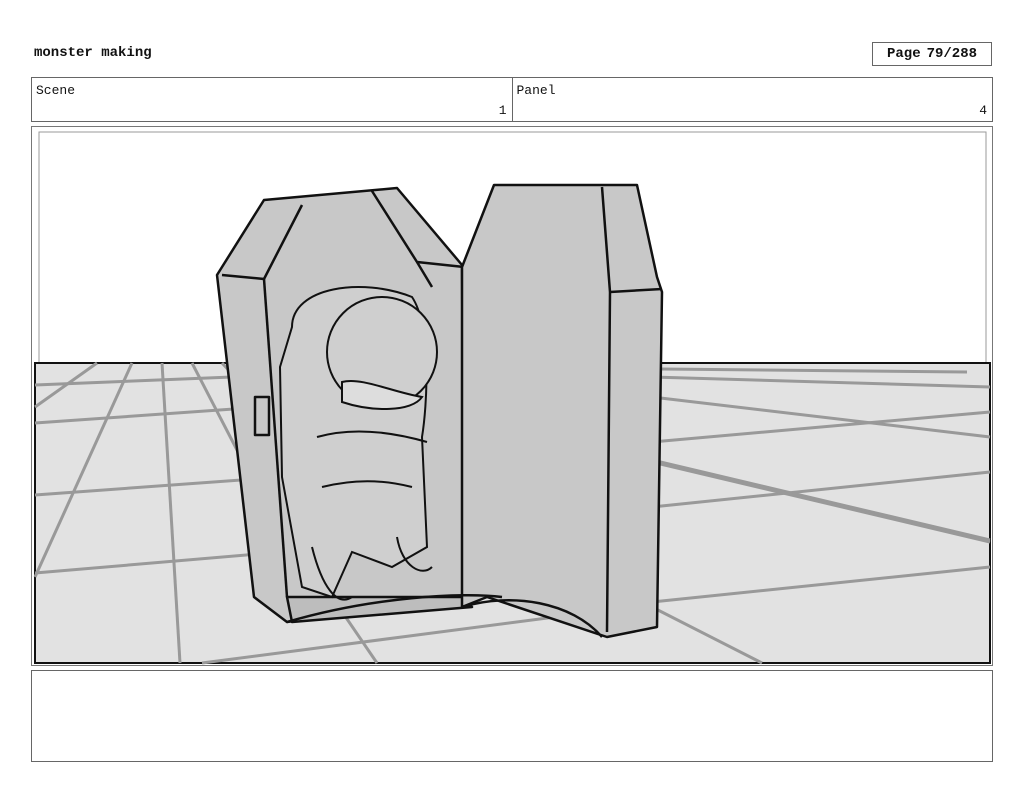  Describe the element at coordinates (752, 99) in the screenshot. I see `panel-cell: Panel 4` at that location.